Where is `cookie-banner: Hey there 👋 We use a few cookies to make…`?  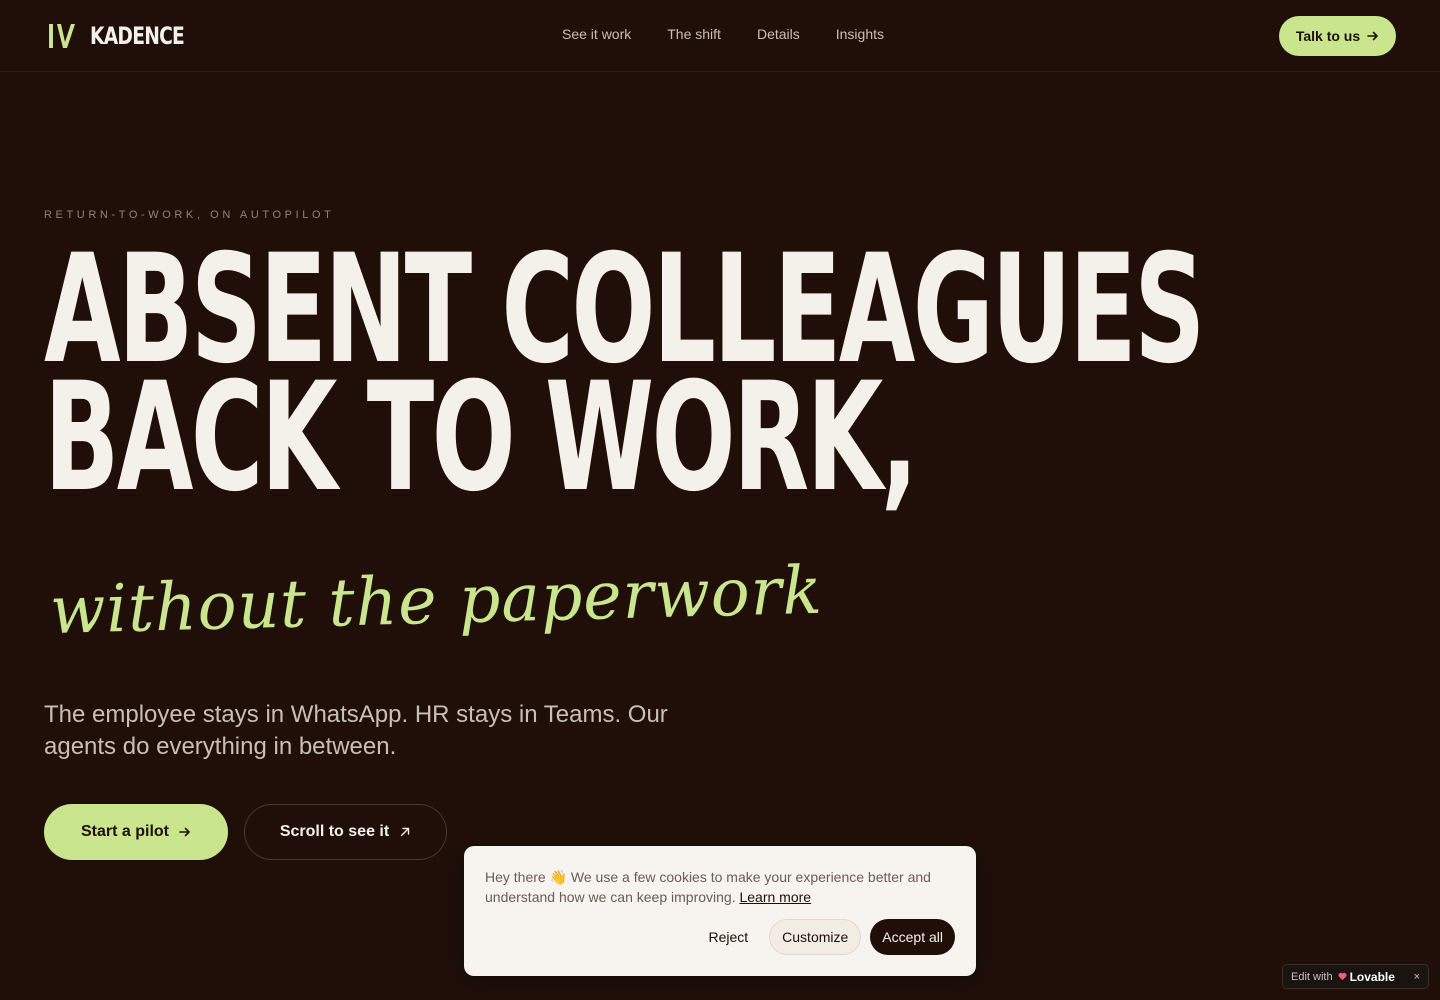 cookie-banner: Hey there 👋 We use a few cookies to make… is located at coordinates (720, 911).